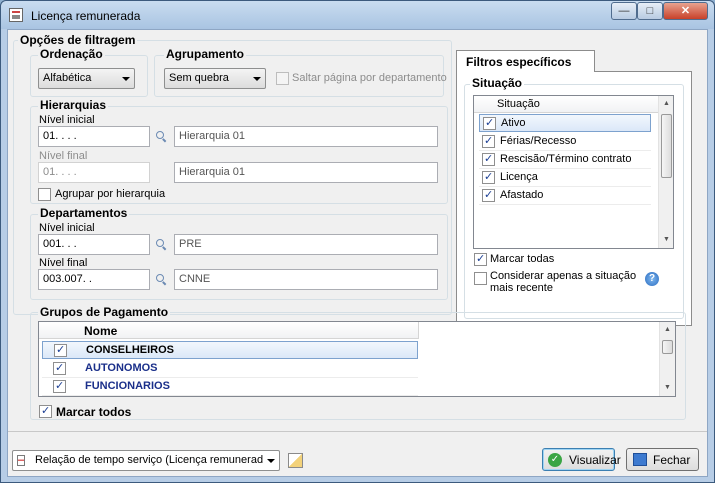 This screenshot has height=483, width=715. What do you see at coordinates (565, 178) in the screenshot?
I see `list-item: Licença` at bounding box center [565, 178].